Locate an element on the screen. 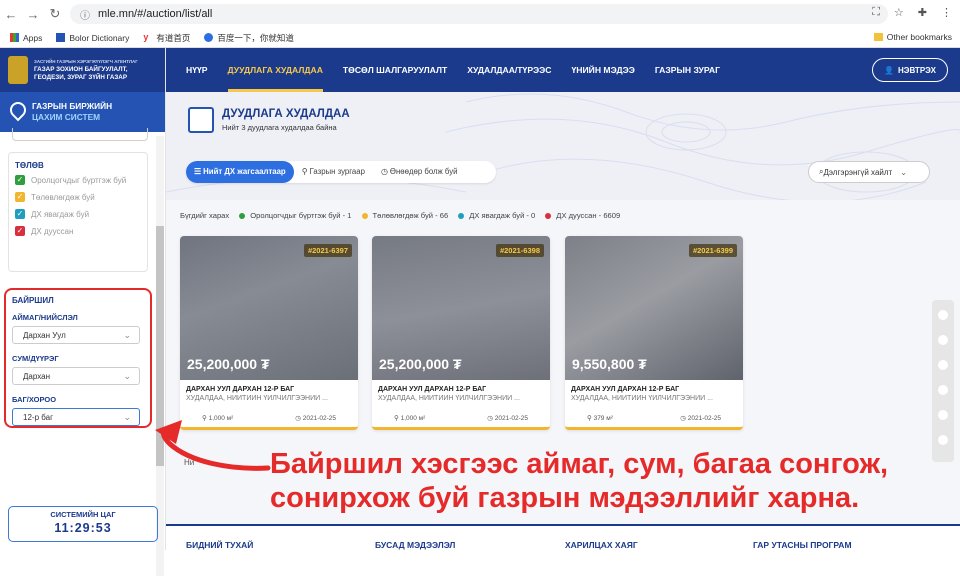  tab-list: ☰ Нийт ДХ жагсаалтаар is located at coordinates (240, 172).